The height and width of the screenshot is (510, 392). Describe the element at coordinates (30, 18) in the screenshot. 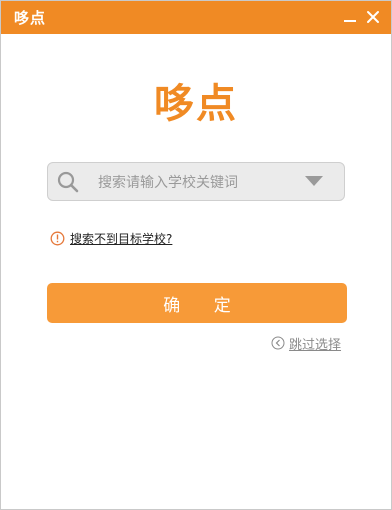

I see `window-title: 哆点` at that location.